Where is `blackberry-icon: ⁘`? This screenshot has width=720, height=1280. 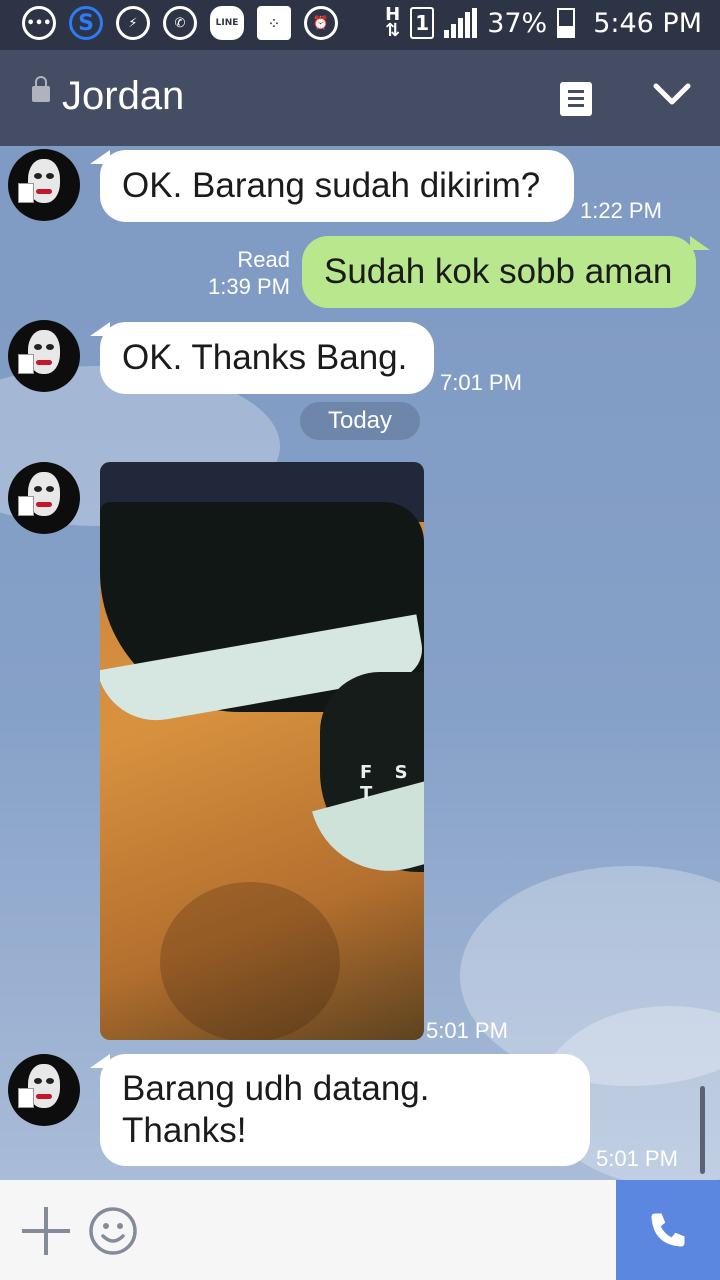 blackberry-icon: ⁘ is located at coordinates (274, 23).